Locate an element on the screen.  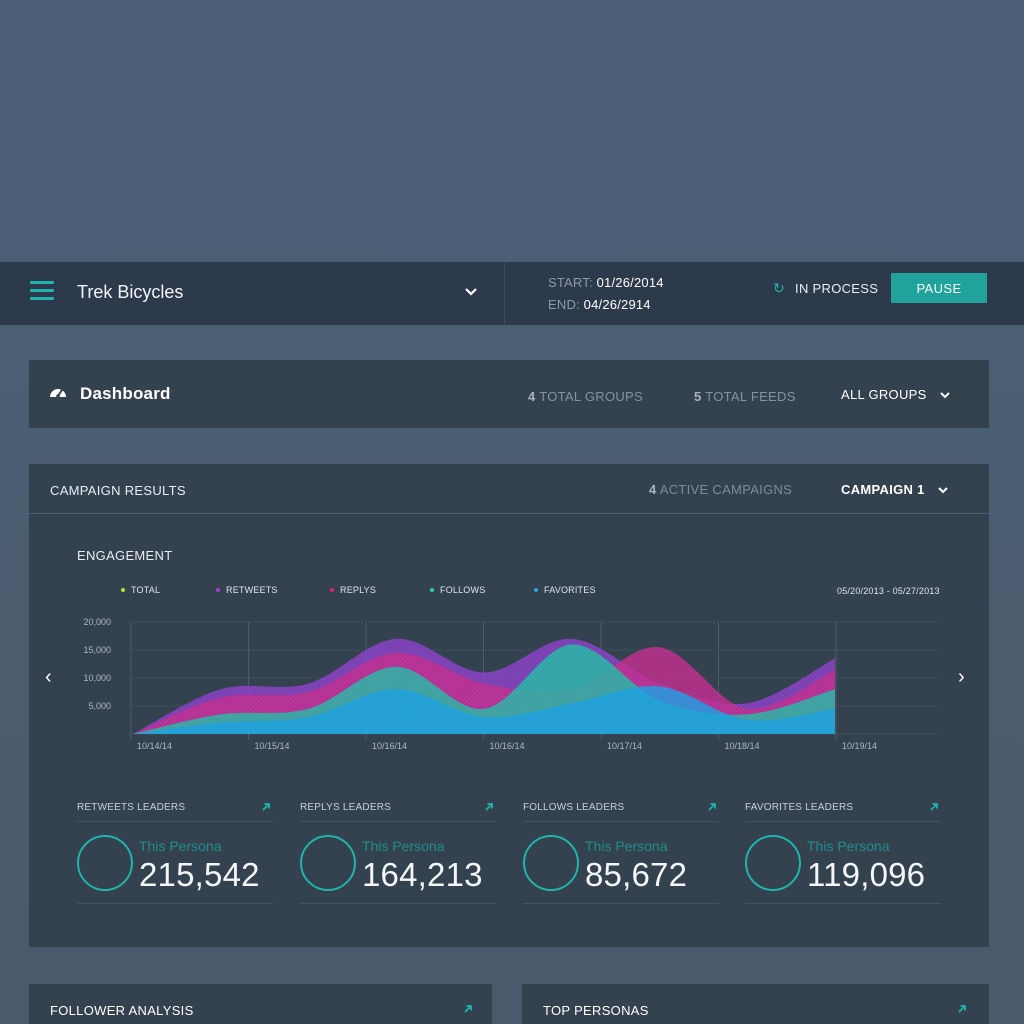
campaign-title: CAMPAIGN RESULTS is located at coordinates (118, 490).